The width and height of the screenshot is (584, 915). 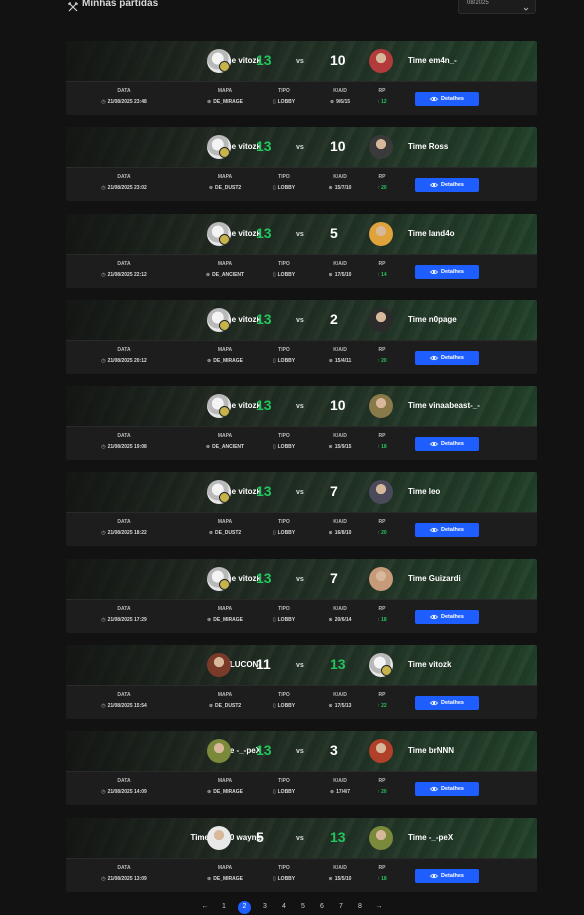 I want to click on kad-text: 15/7/10, so click(x=343, y=188).